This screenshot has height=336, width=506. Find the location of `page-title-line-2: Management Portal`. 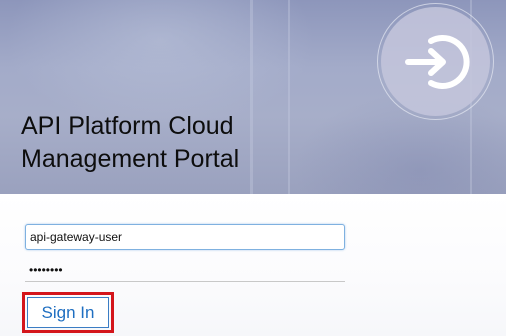

page-title-line-2: Management Portal is located at coordinates (130, 159).